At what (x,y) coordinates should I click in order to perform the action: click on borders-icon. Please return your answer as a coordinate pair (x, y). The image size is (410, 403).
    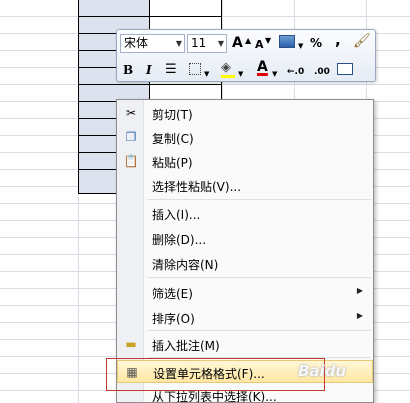
    Looking at the image, I should click on (195, 69).